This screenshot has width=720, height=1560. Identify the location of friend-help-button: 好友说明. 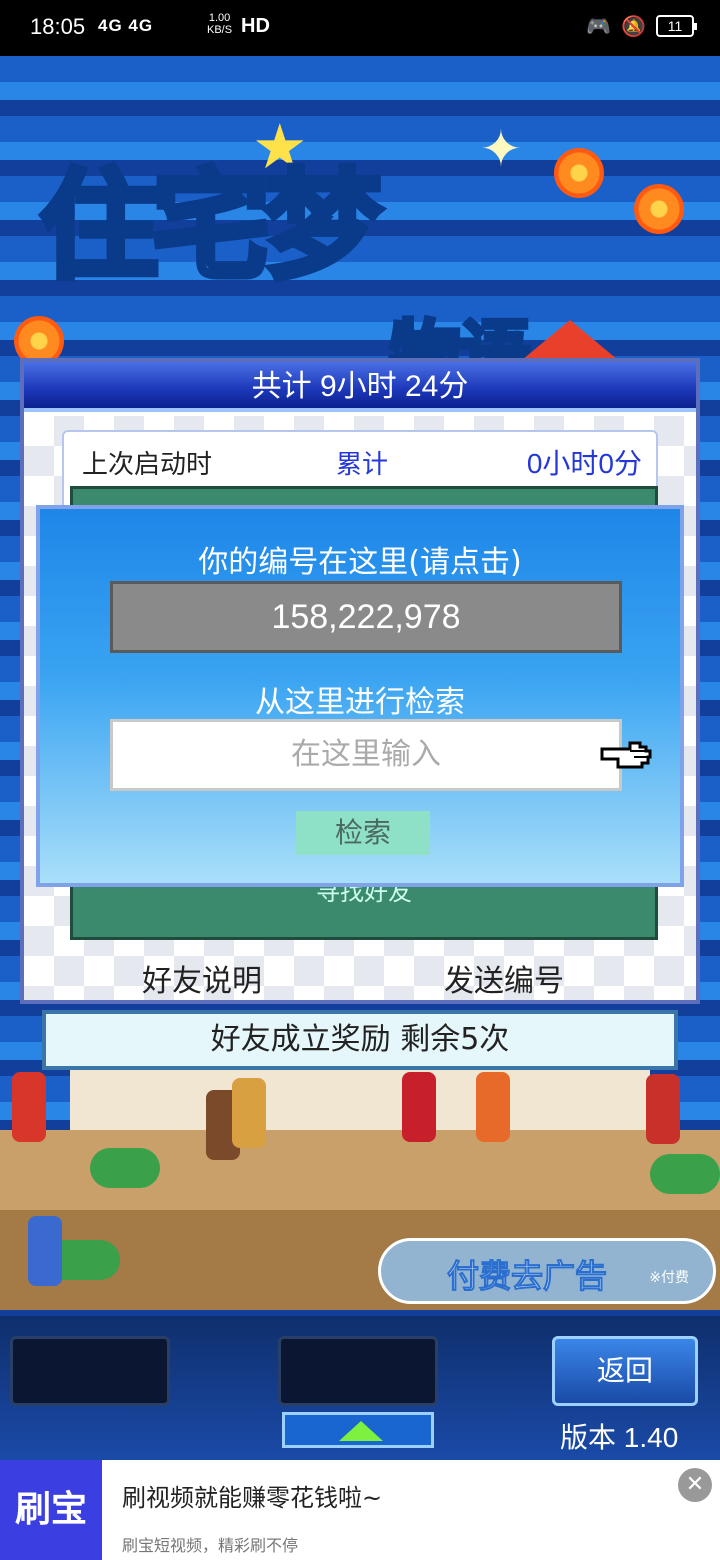
(202, 978).